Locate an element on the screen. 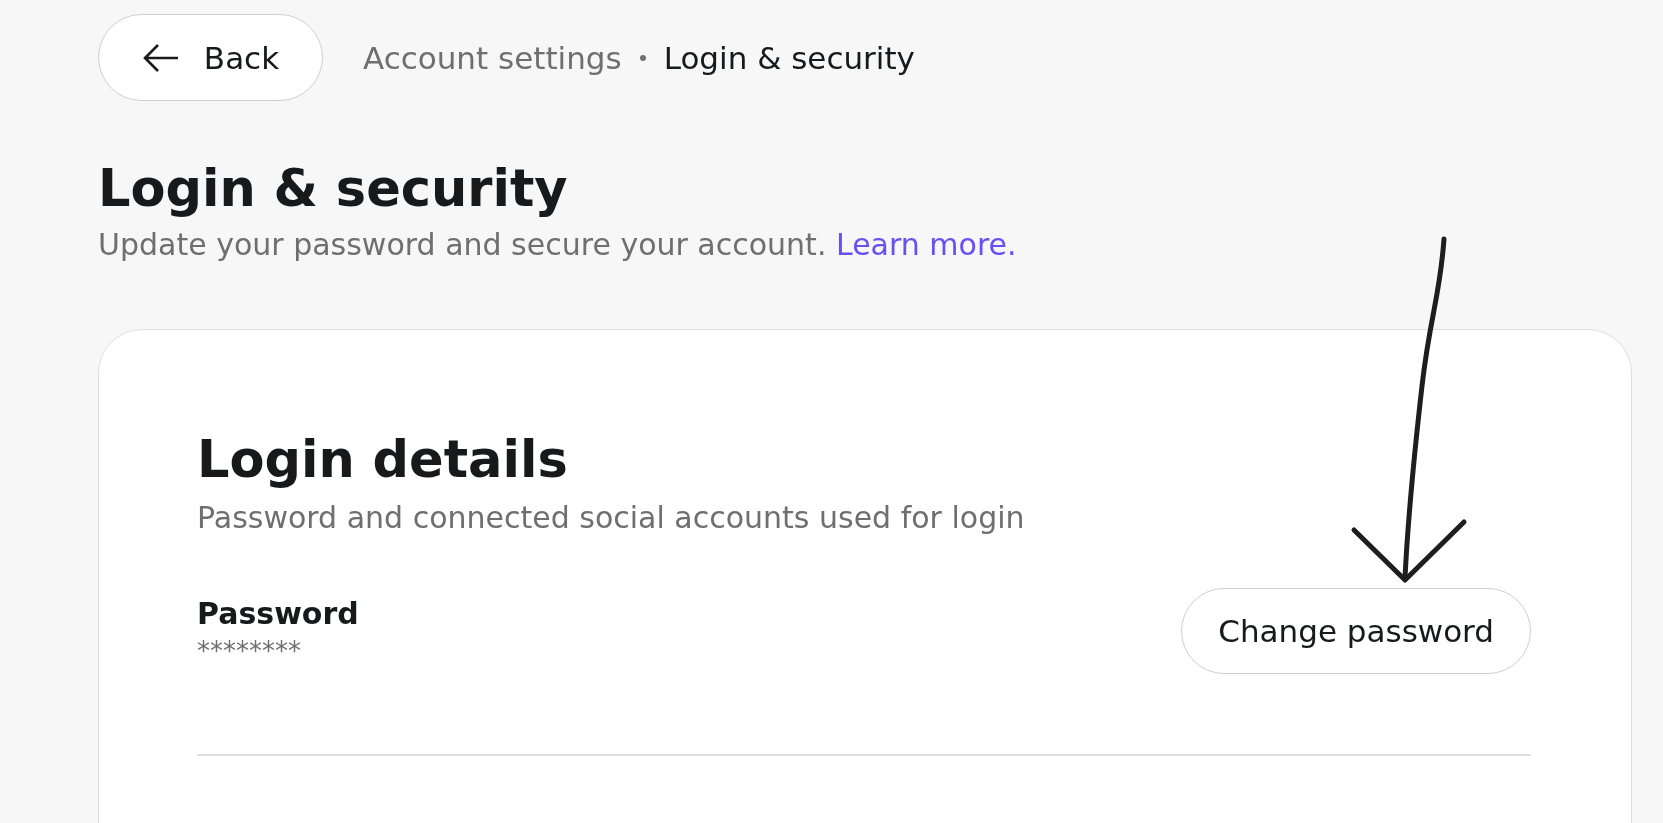 This screenshot has width=1663, height=823. page-subtitle: Update your password and secure your account. Learn more. is located at coordinates (558, 245).